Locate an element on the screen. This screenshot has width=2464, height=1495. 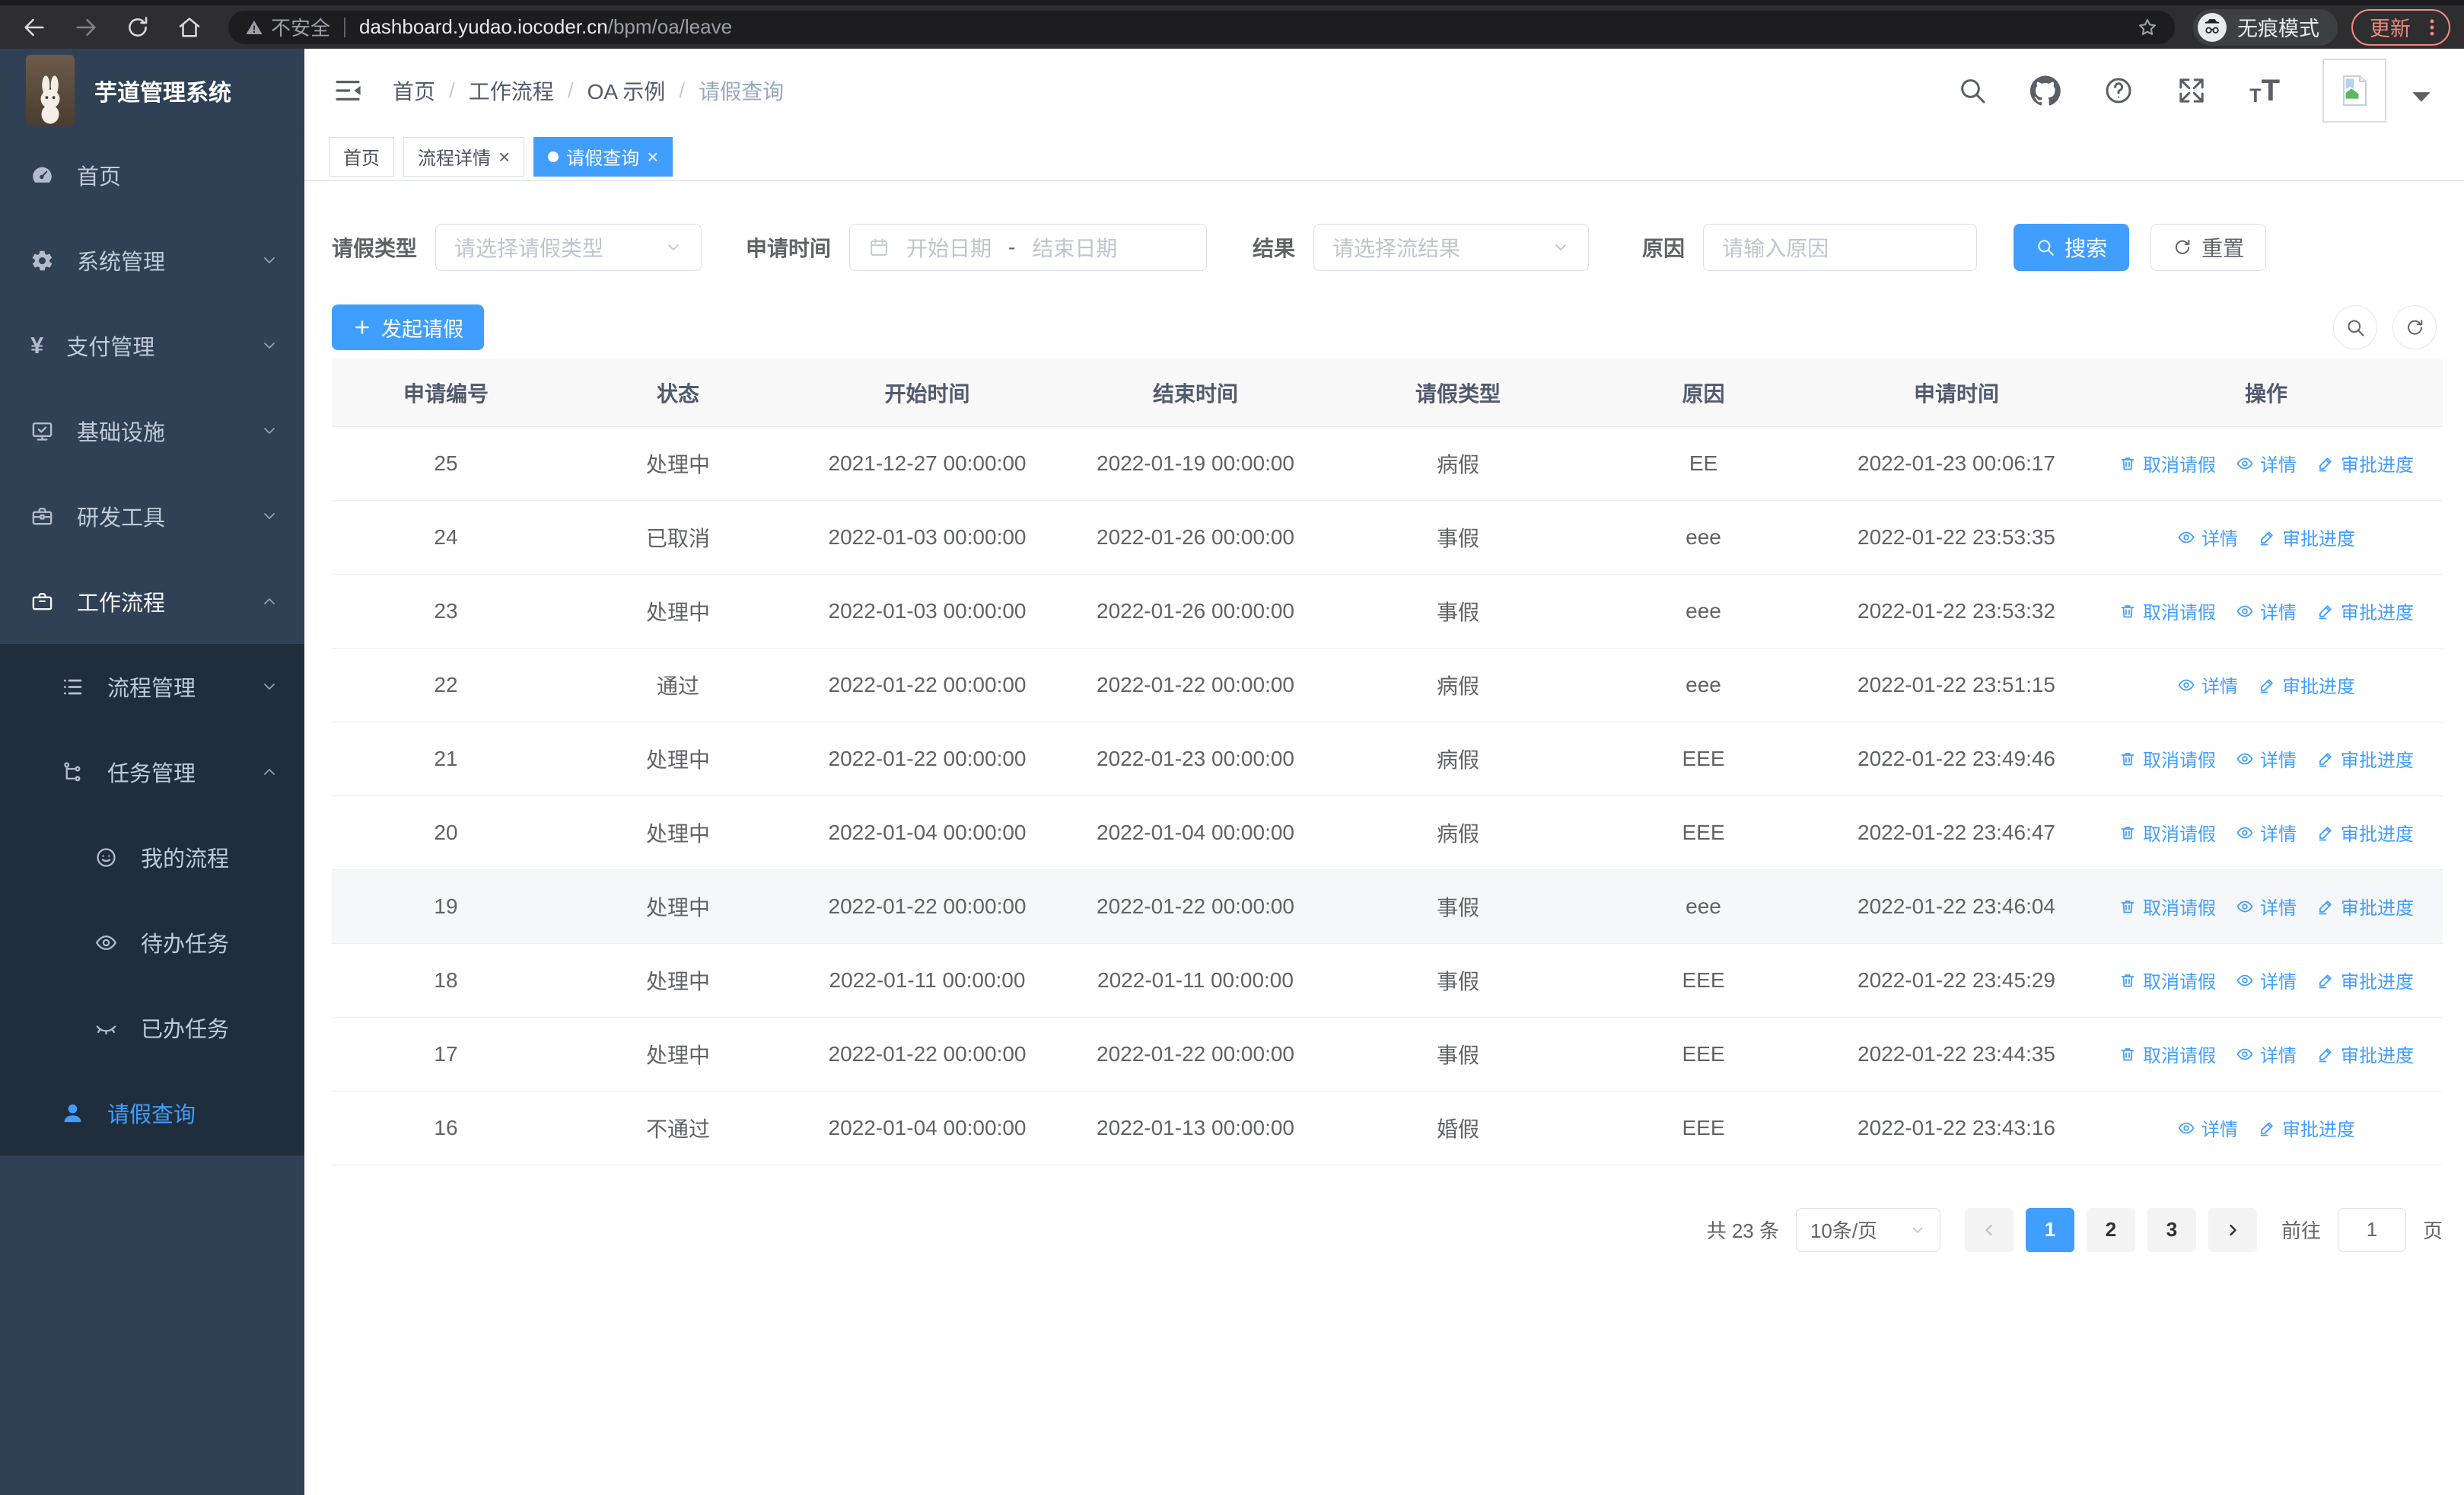
cell-end: 2022-01-04 00:00:00 is located at coordinates (1195, 833).